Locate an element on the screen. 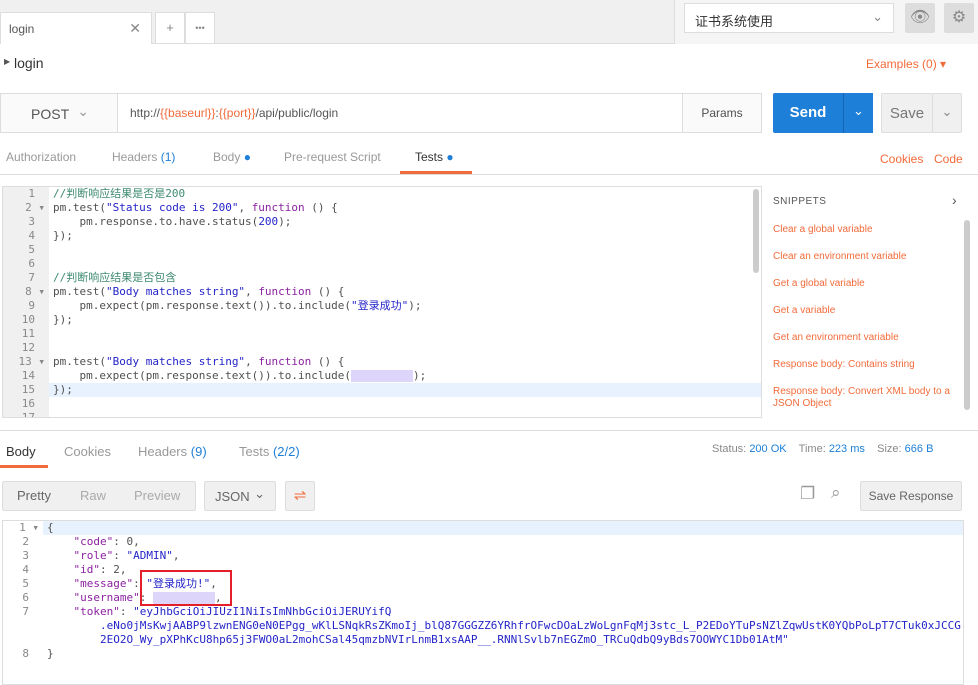  line-number: 8 ▾ is located at coordinates (26, 292).